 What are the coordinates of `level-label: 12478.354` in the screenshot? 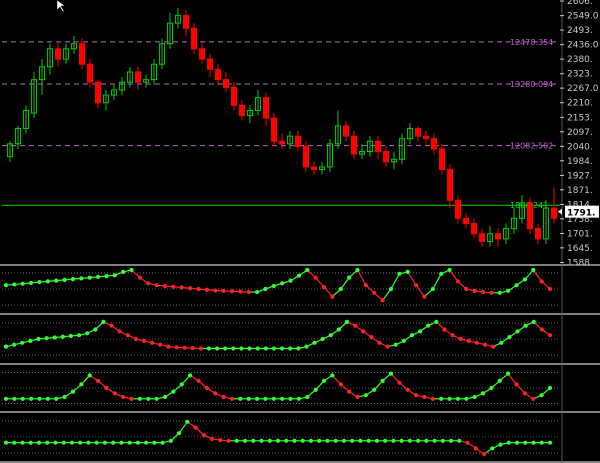 It's located at (531, 42).